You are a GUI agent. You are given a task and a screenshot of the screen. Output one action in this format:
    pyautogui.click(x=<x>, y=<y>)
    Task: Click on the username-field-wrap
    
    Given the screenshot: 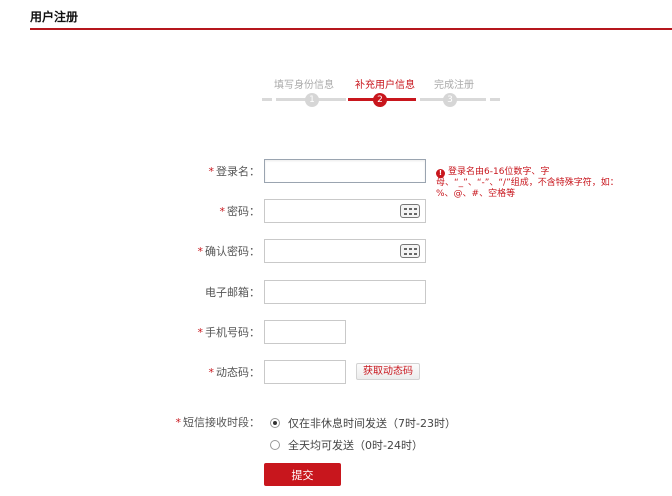 What is the action you would take?
    pyautogui.click(x=345, y=171)
    